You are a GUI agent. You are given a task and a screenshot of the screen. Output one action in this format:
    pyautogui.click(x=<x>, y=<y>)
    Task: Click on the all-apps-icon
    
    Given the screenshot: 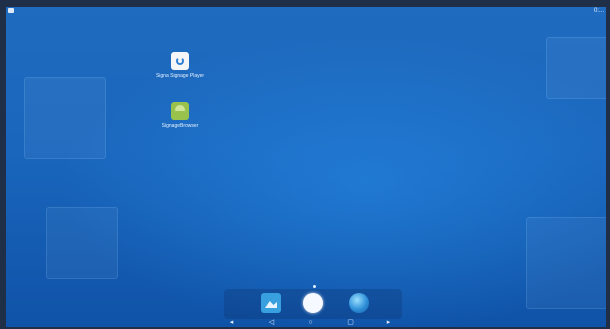 What is the action you would take?
    pyautogui.click(x=313, y=303)
    